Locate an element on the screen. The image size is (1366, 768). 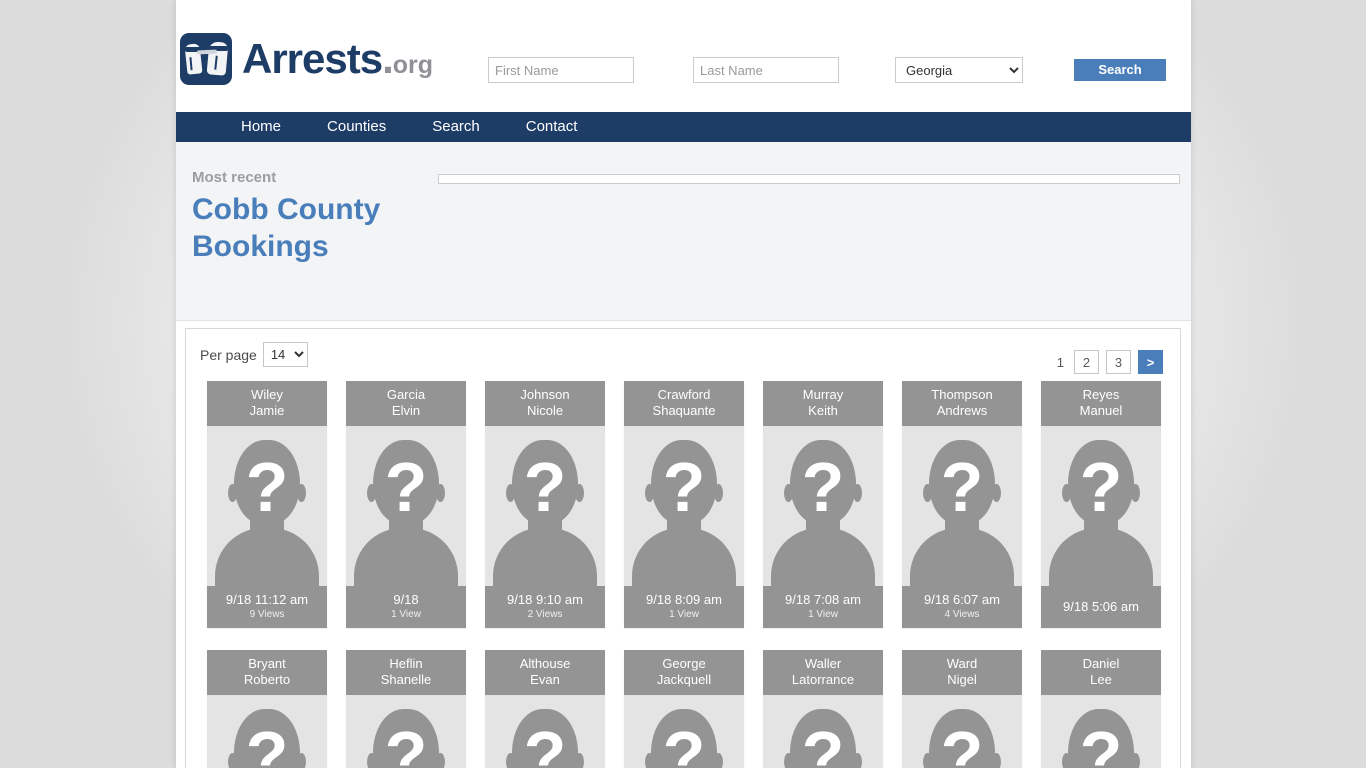
booking-card-name: Wiley Jamie is located at coordinates (267, 403).